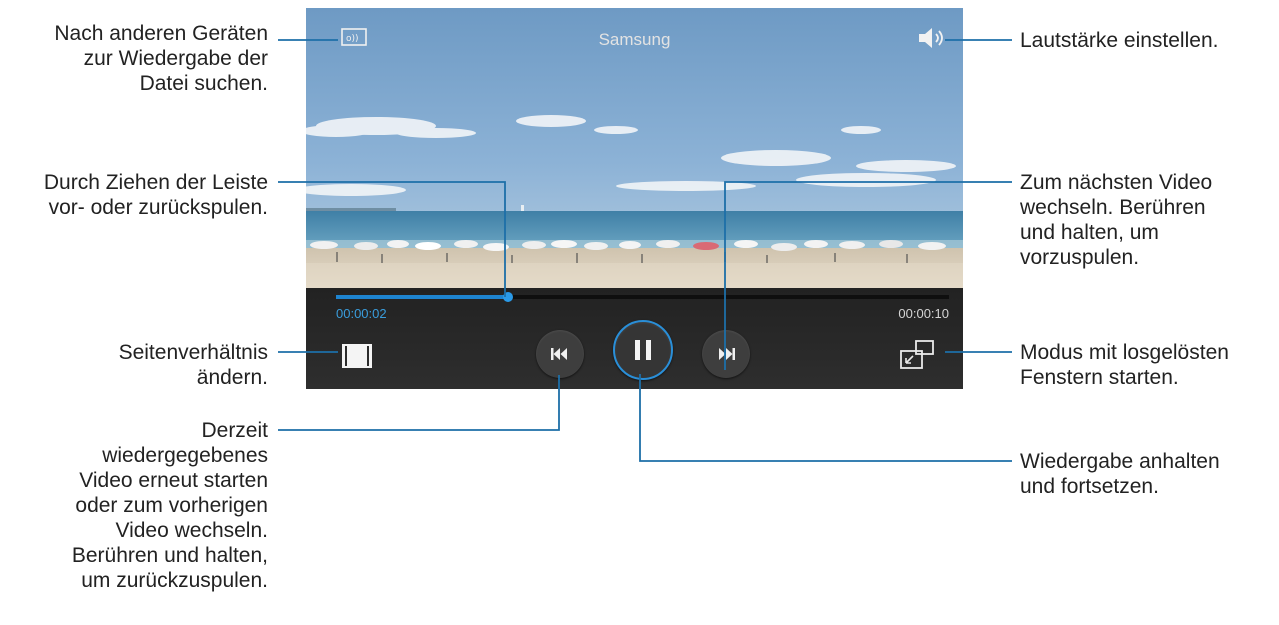  Describe the element at coordinates (1120, 474) in the screenshot. I see `callout-pause: Wiedergabe anhalten und fortsetzen.` at that location.